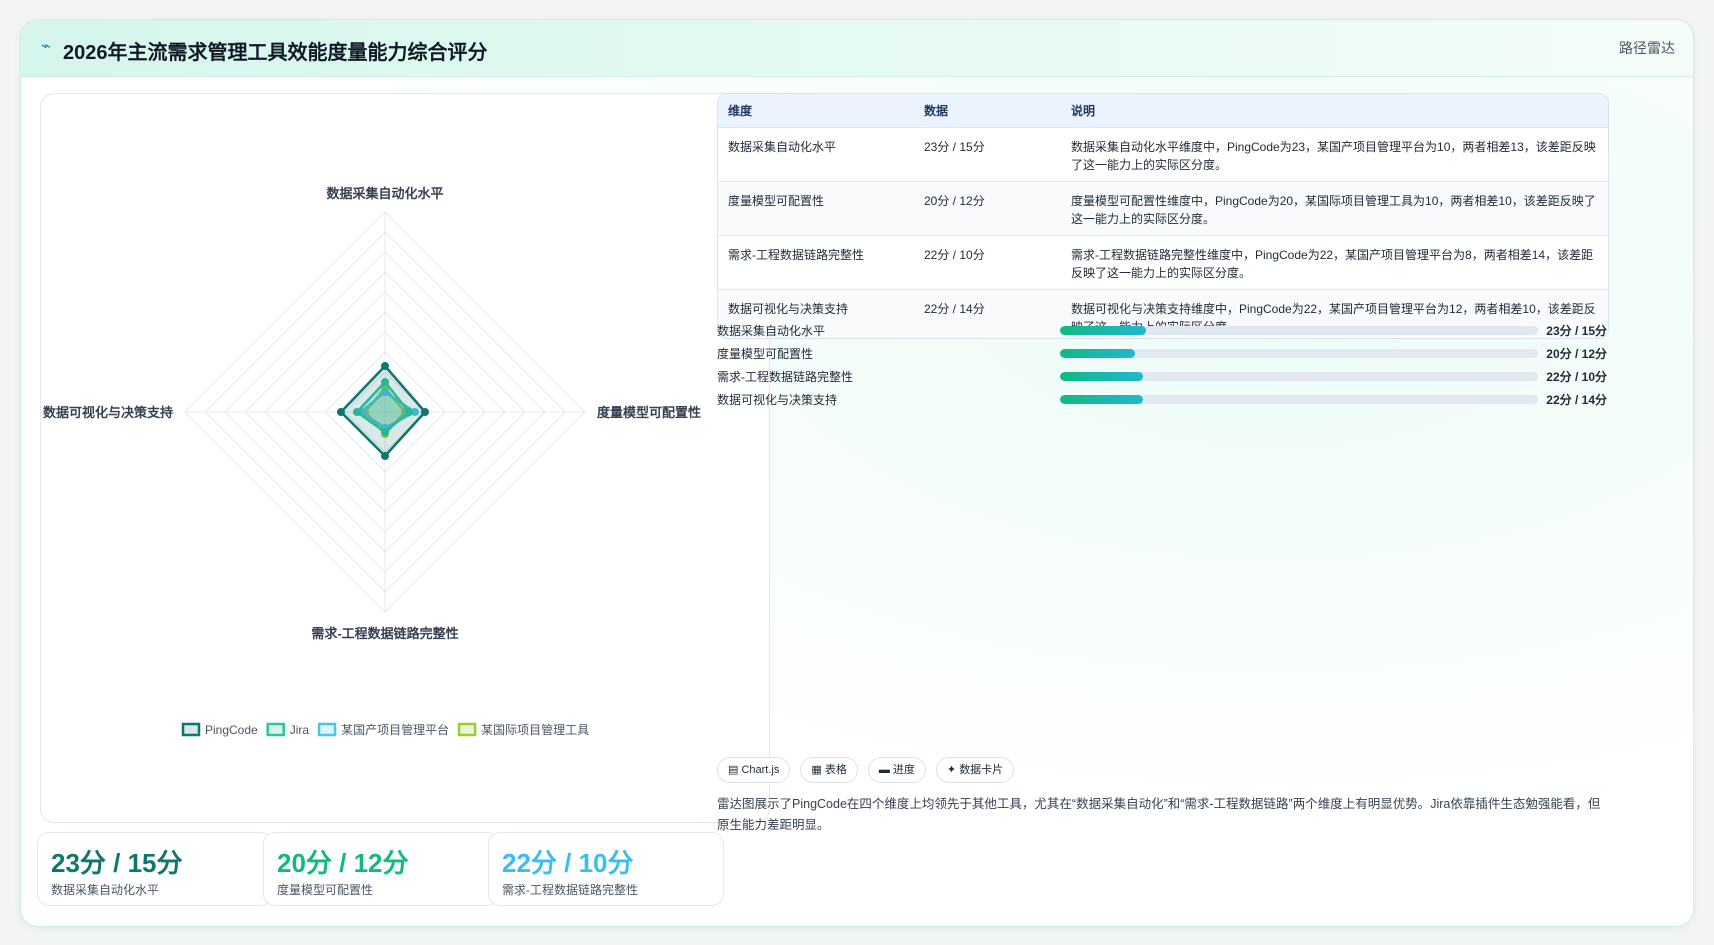 The width and height of the screenshot is (1714, 945). I want to click on chip-label: 进度, so click(903, 770).